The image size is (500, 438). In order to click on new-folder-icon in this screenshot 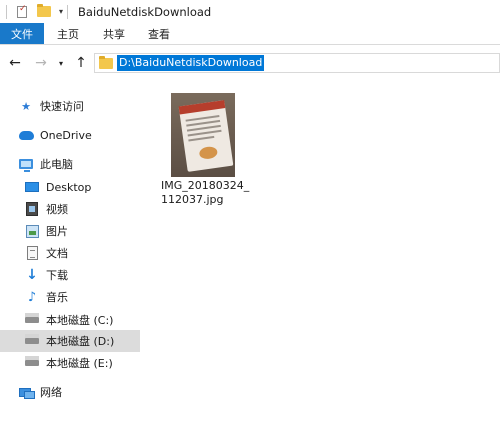, I will do `click(44, 10)`.